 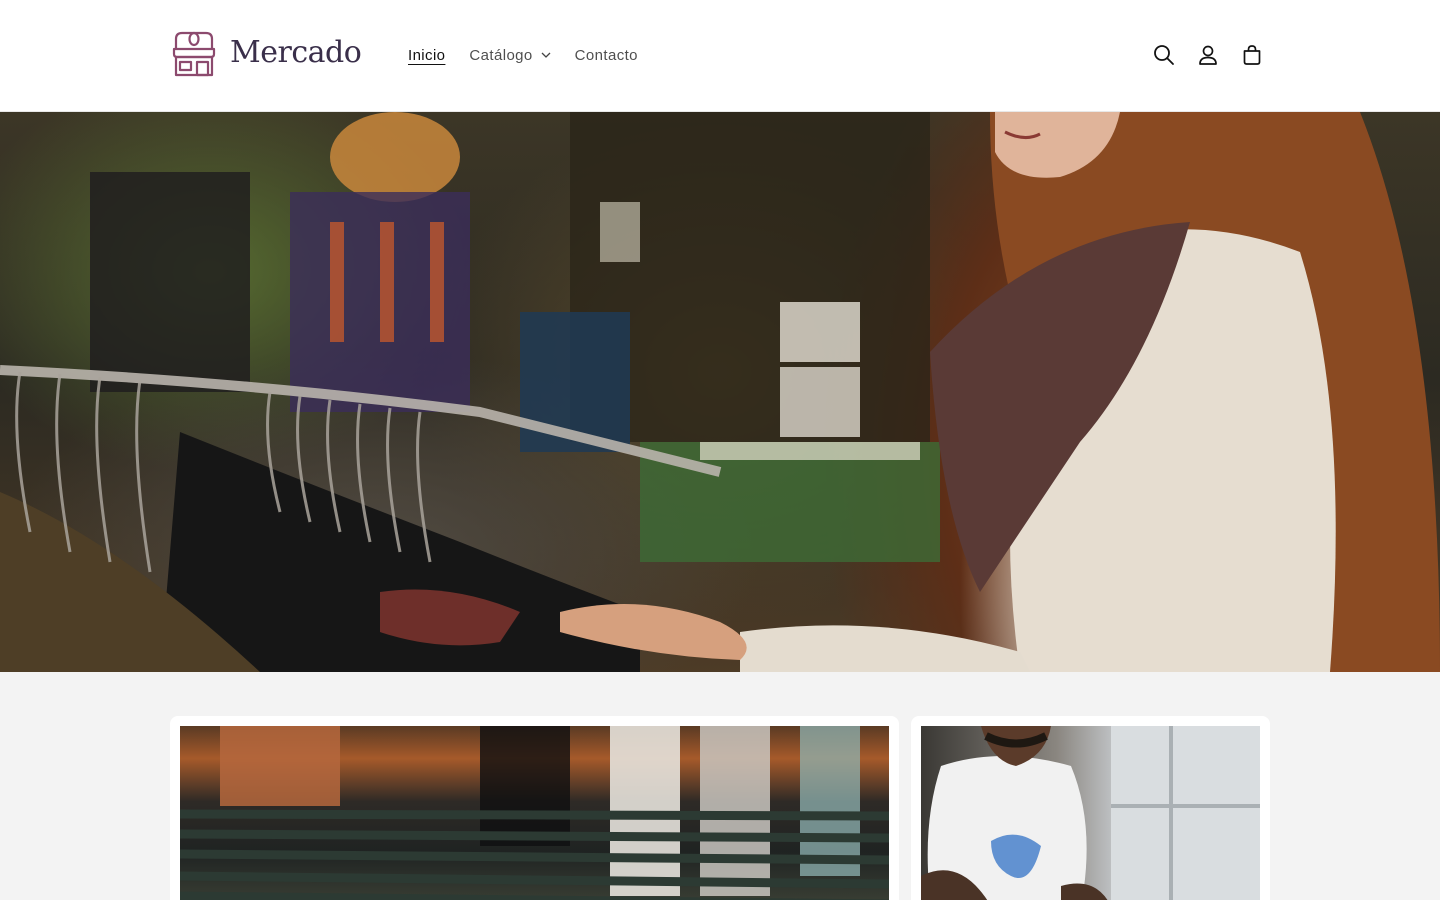 I want to click on clothing-racks-illustration, so click(x=534, y=813).